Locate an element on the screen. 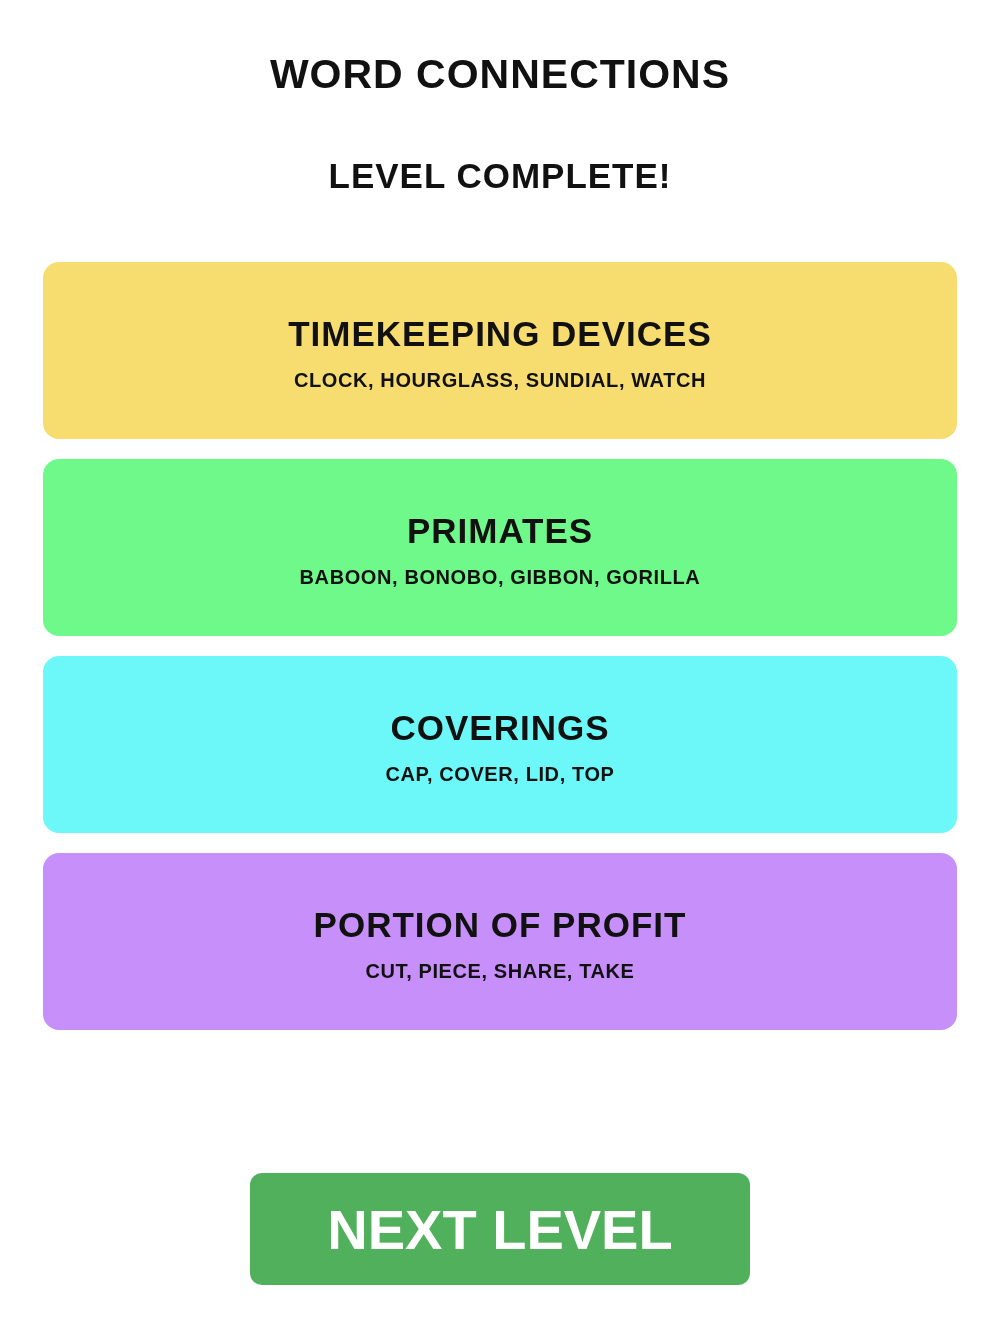 The image size is (1000, 1334). category-words: BABOON, BONOBO, GIBBON, GORILLA is located at coordinates (500, 576).